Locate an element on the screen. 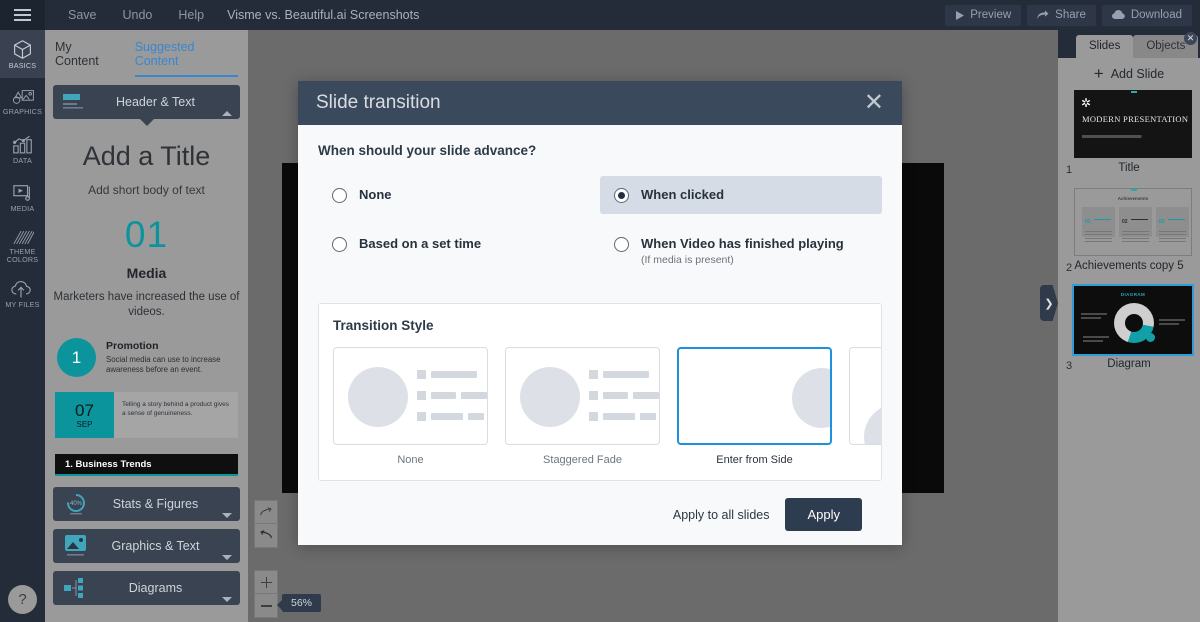 The image size is (1200, 622). style-label: Staggered Fade is located at coordinates (582, 460).